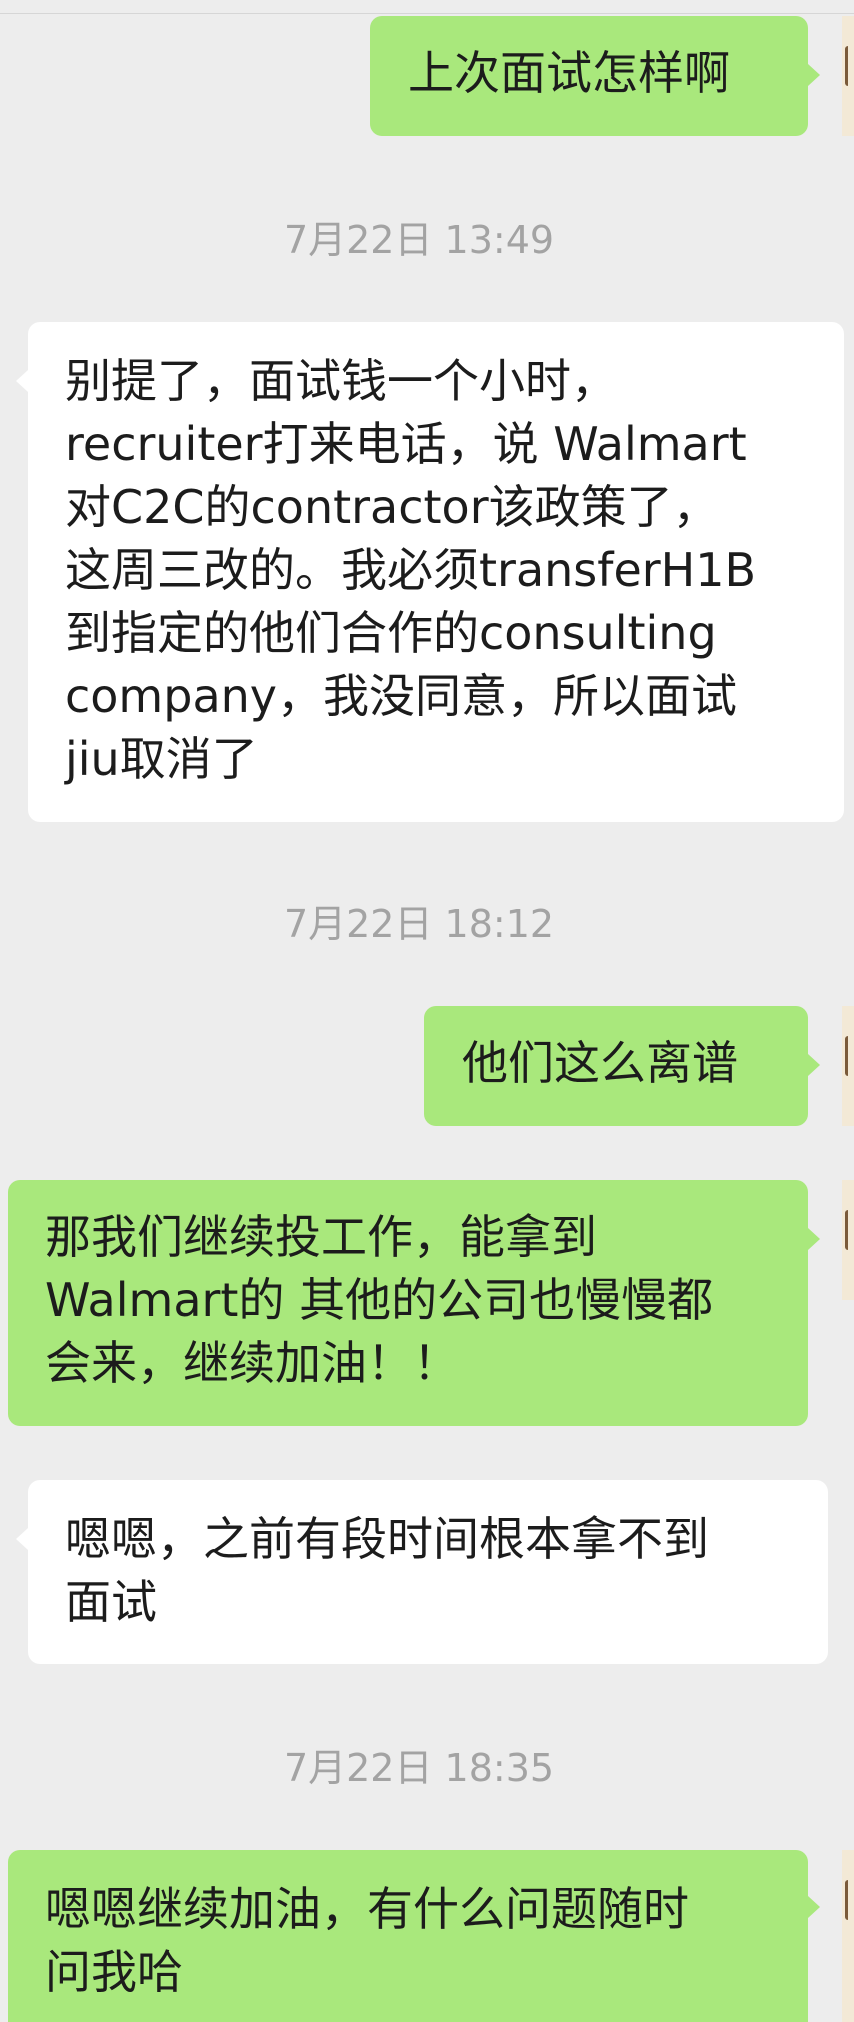 This screenshot has height=2022, width=854. I want to click on received-message-bubble: 嗯嗯，之前有段时间根本拿不到 面试, so click(428, 1572).